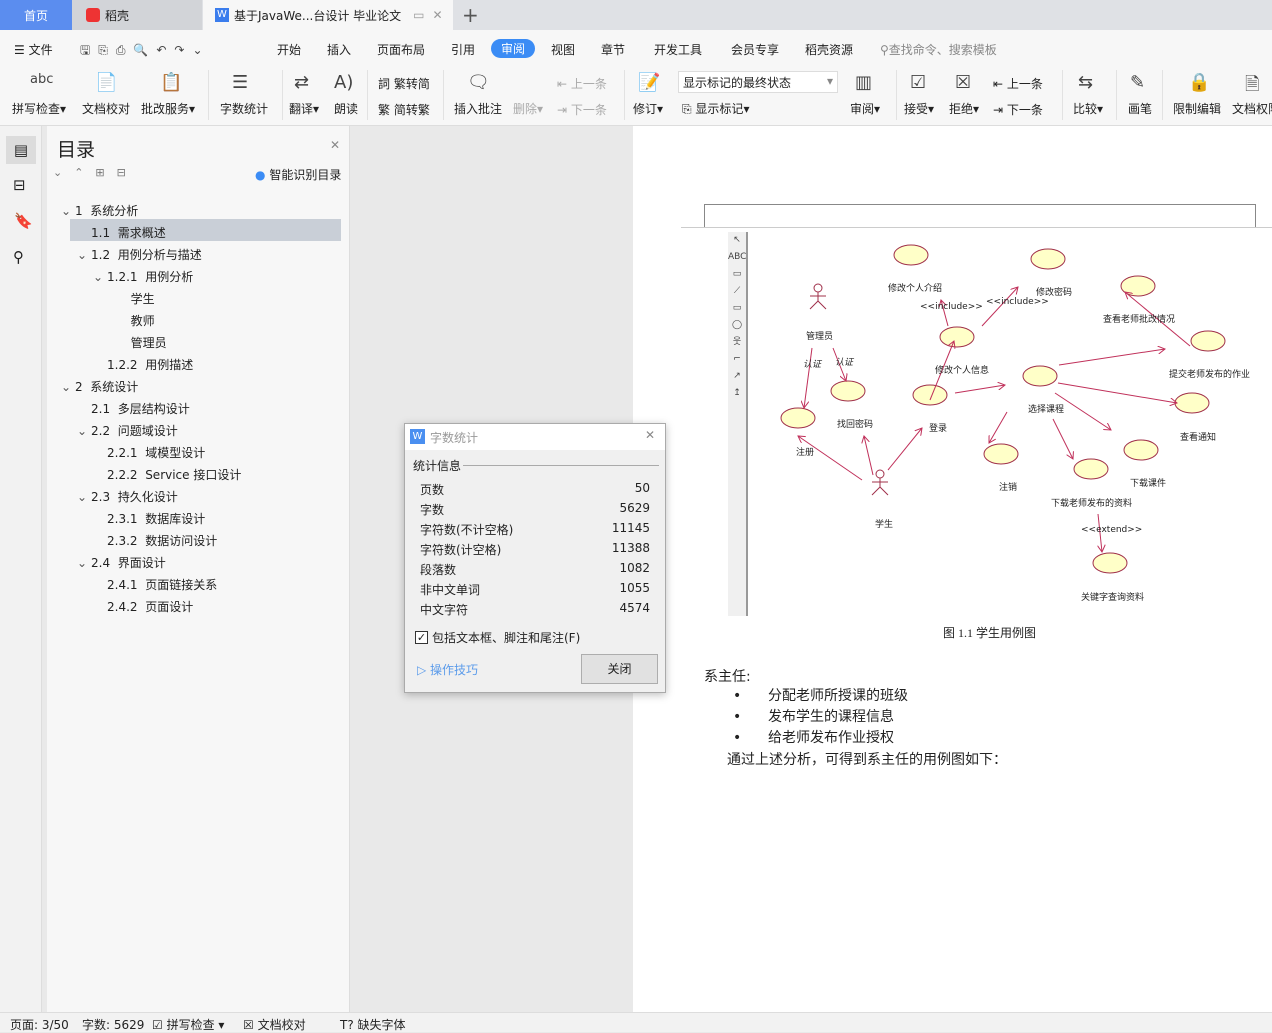 The image size is (1272, 1033). Describe the element at coordinates (634, 568) in the screenshot. I see `stat-value: 1082` at that location.